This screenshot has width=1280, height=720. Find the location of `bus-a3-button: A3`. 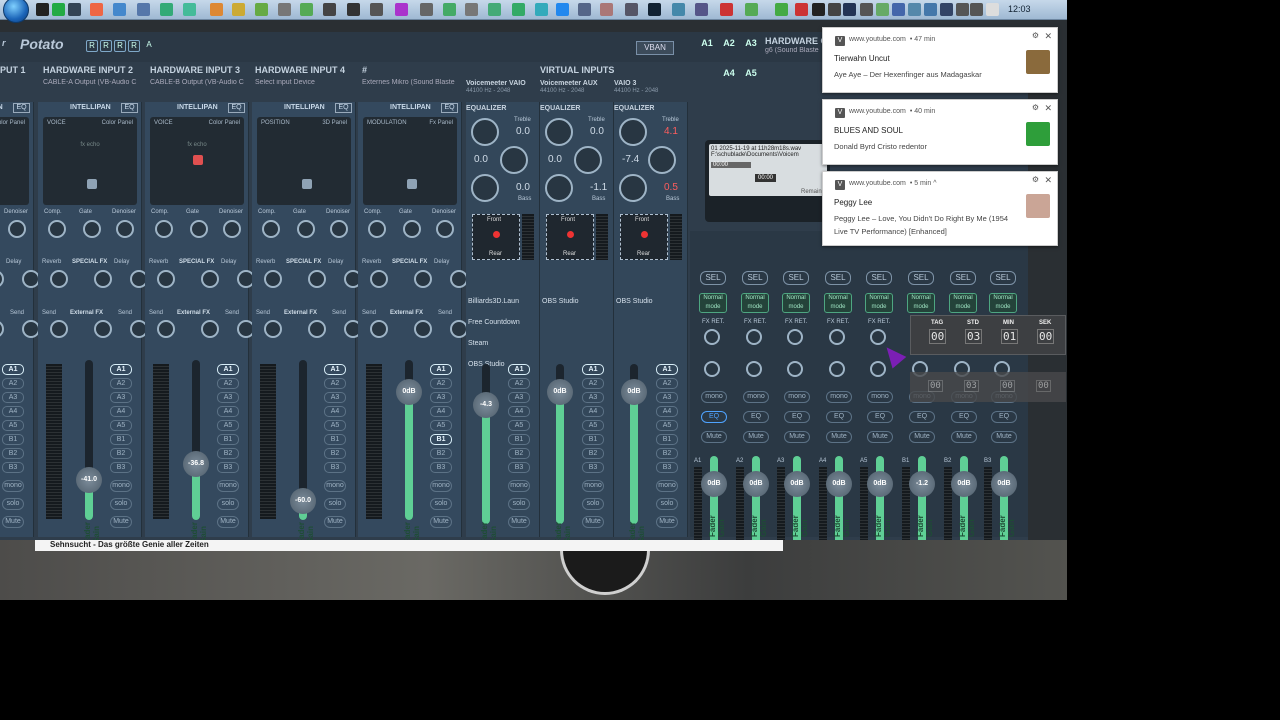

bus-a3-button: A3 is located at coordinates (519, 397).